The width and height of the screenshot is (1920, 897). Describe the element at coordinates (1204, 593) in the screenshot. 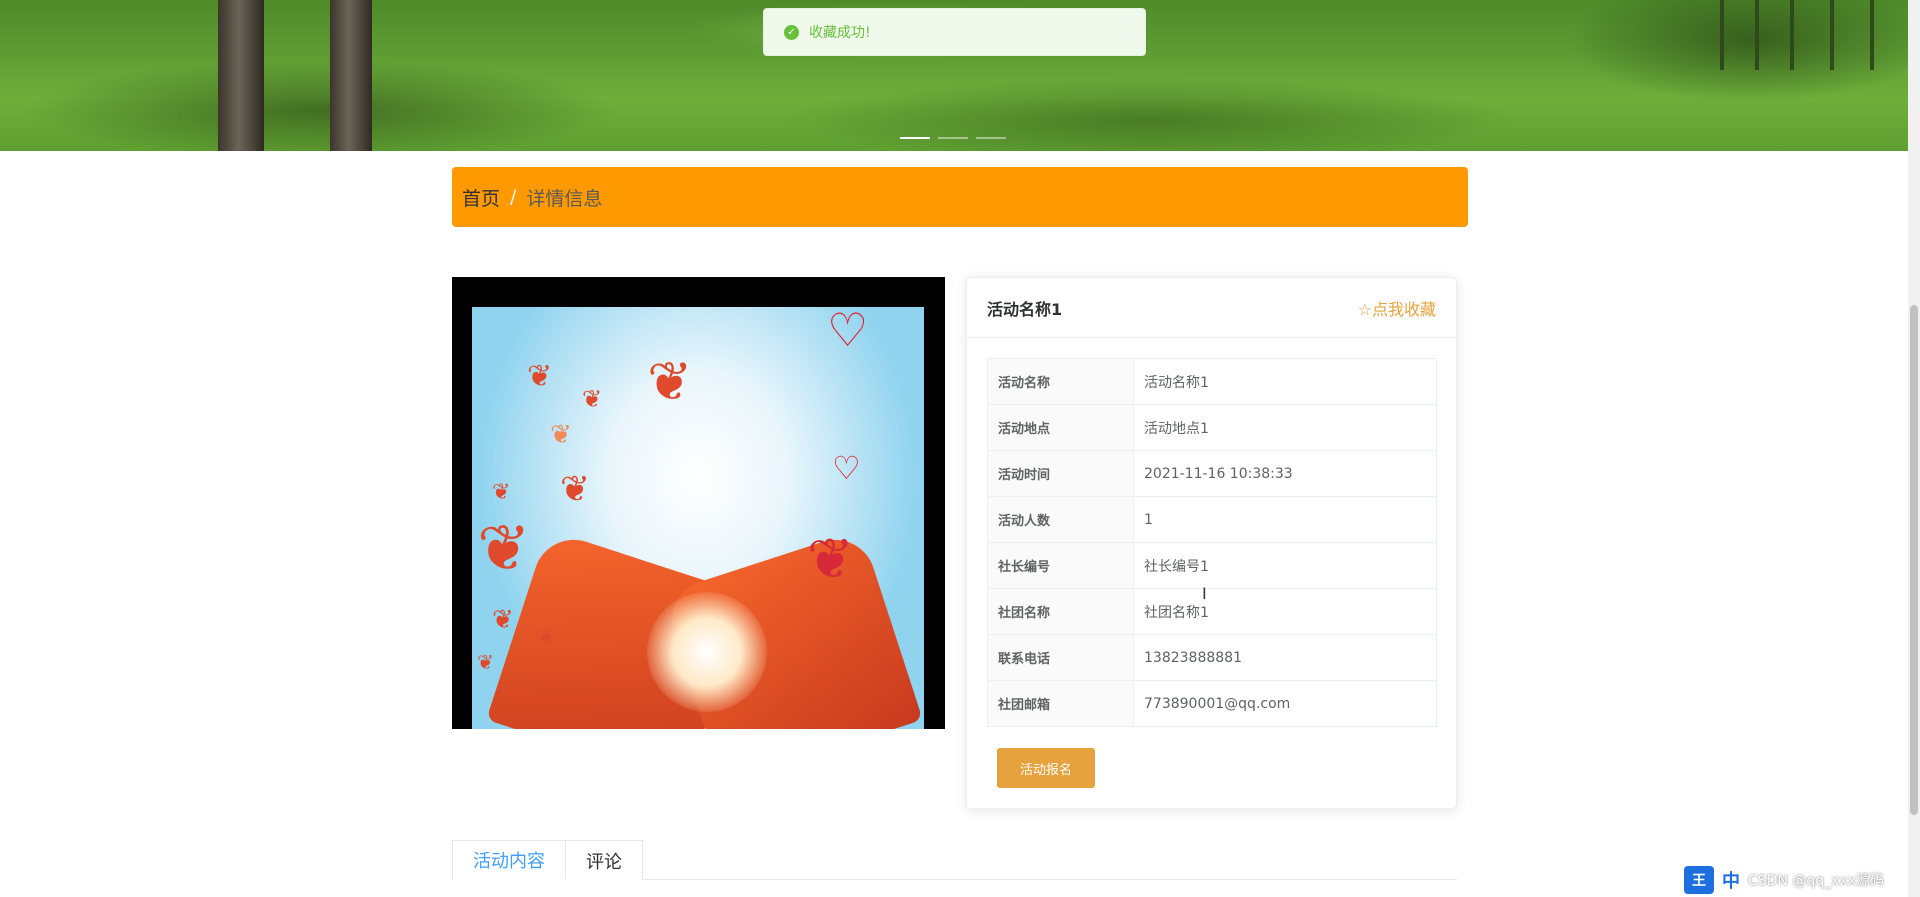

I see `text-cursor-icon: I` at that location.